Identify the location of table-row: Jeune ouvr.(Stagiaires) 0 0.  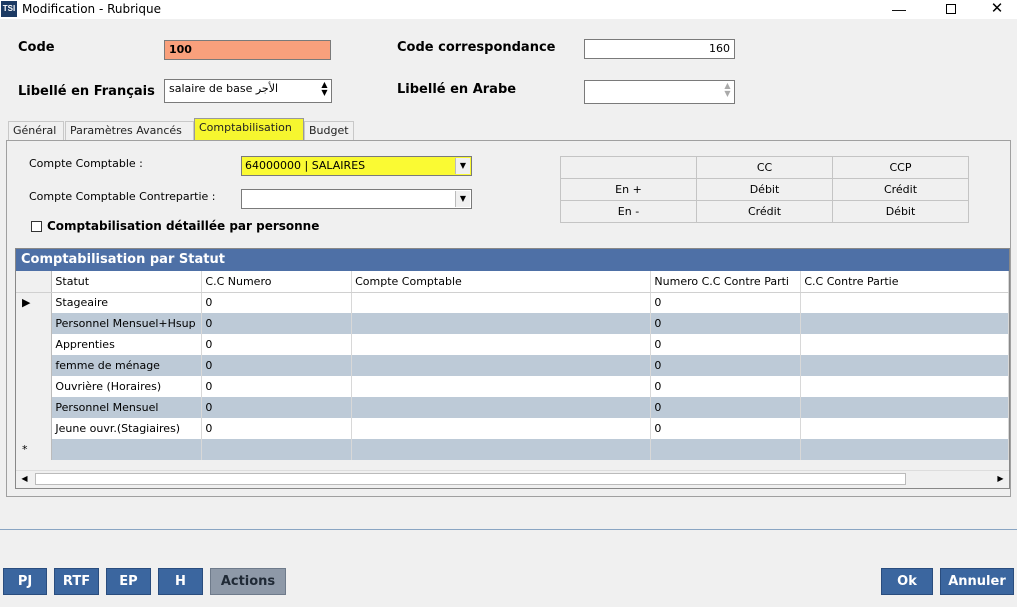
(512, 428).